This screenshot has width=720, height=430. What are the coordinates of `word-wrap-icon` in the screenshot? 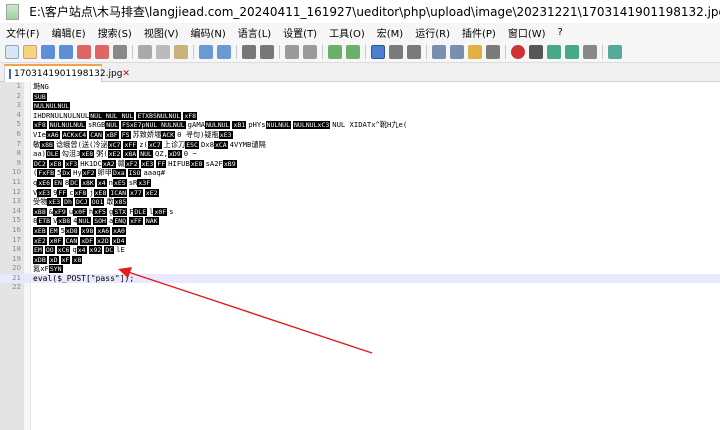 It's located at (378, 51).